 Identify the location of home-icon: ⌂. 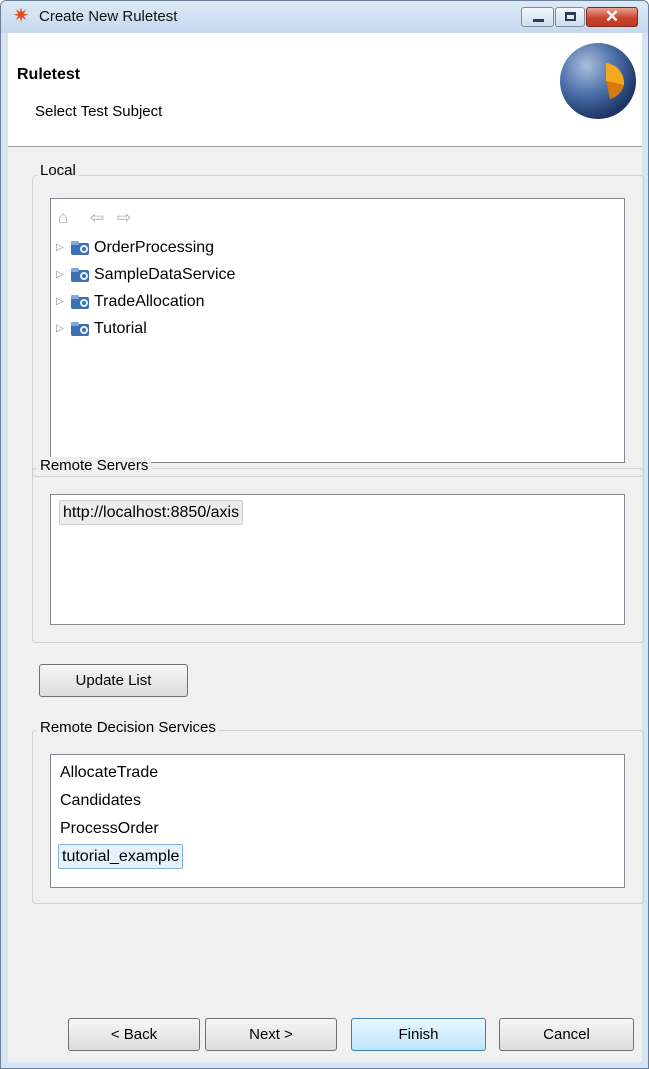
(63, 218).